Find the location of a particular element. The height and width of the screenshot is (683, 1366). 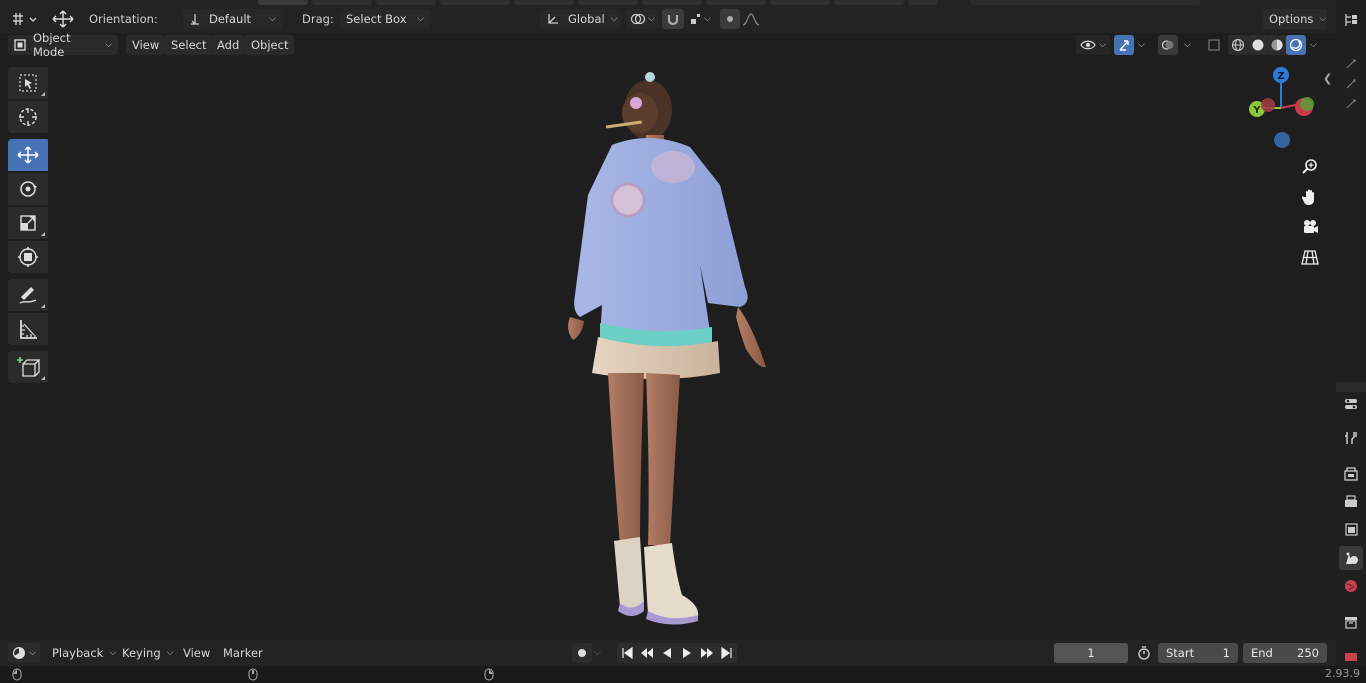

axis-neg-x-handle is located at coordinates (1268, 105).